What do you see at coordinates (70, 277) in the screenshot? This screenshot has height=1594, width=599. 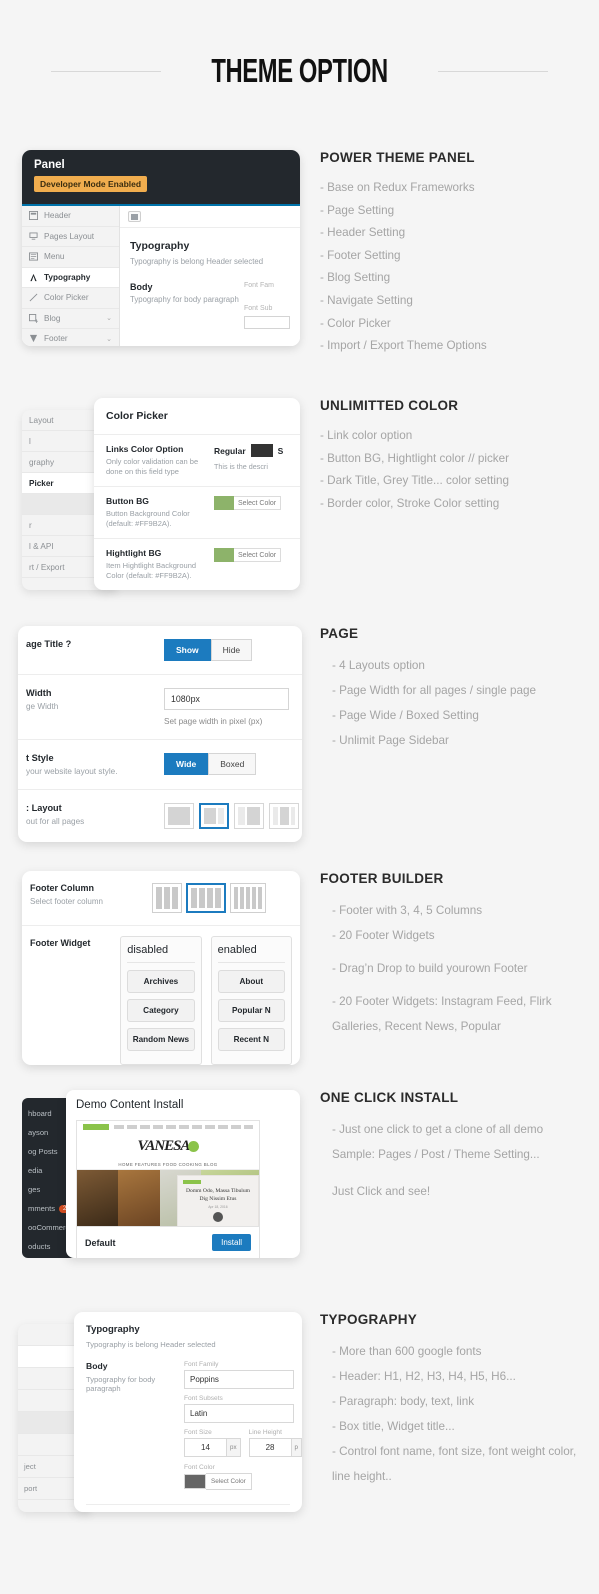 I see `sidebar-item-typography: Typography` at bounding box center [70, 277].